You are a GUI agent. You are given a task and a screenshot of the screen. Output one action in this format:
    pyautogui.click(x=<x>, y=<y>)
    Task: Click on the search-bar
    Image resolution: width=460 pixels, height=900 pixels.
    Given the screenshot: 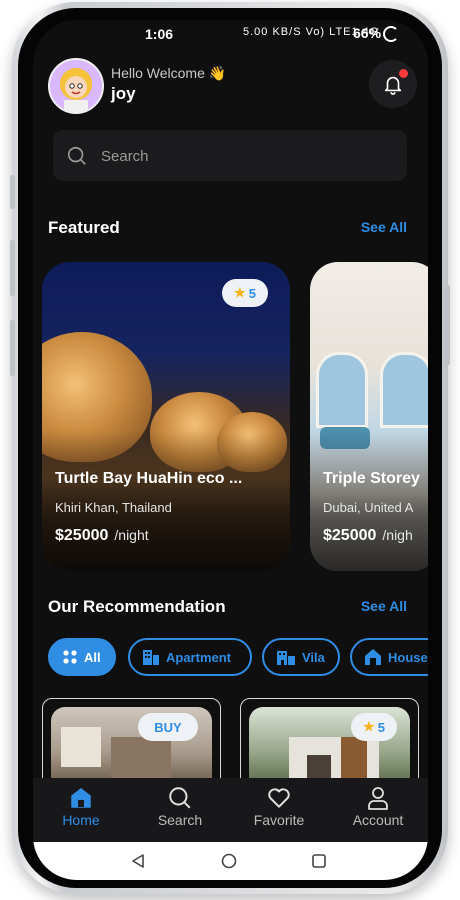 What is the action you would take?
    pyautogui.click(x=230, y=156)
    